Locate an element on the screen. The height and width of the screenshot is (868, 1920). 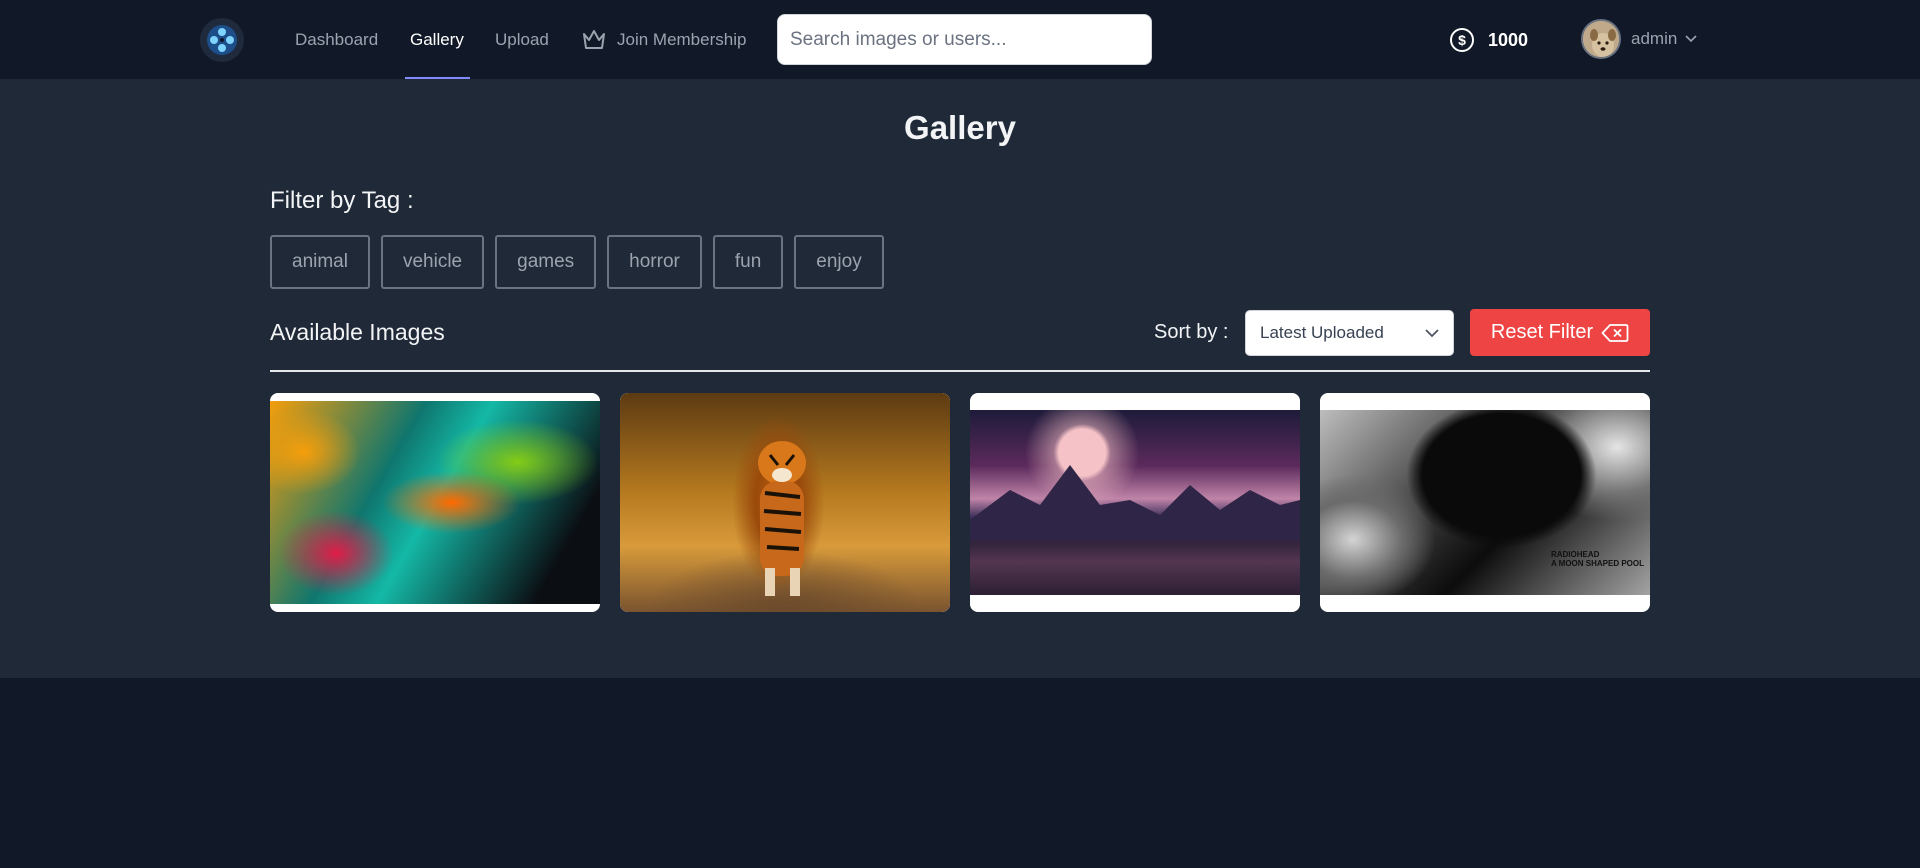
nav-gallery: Gallery is located at coordinates (437, 40).